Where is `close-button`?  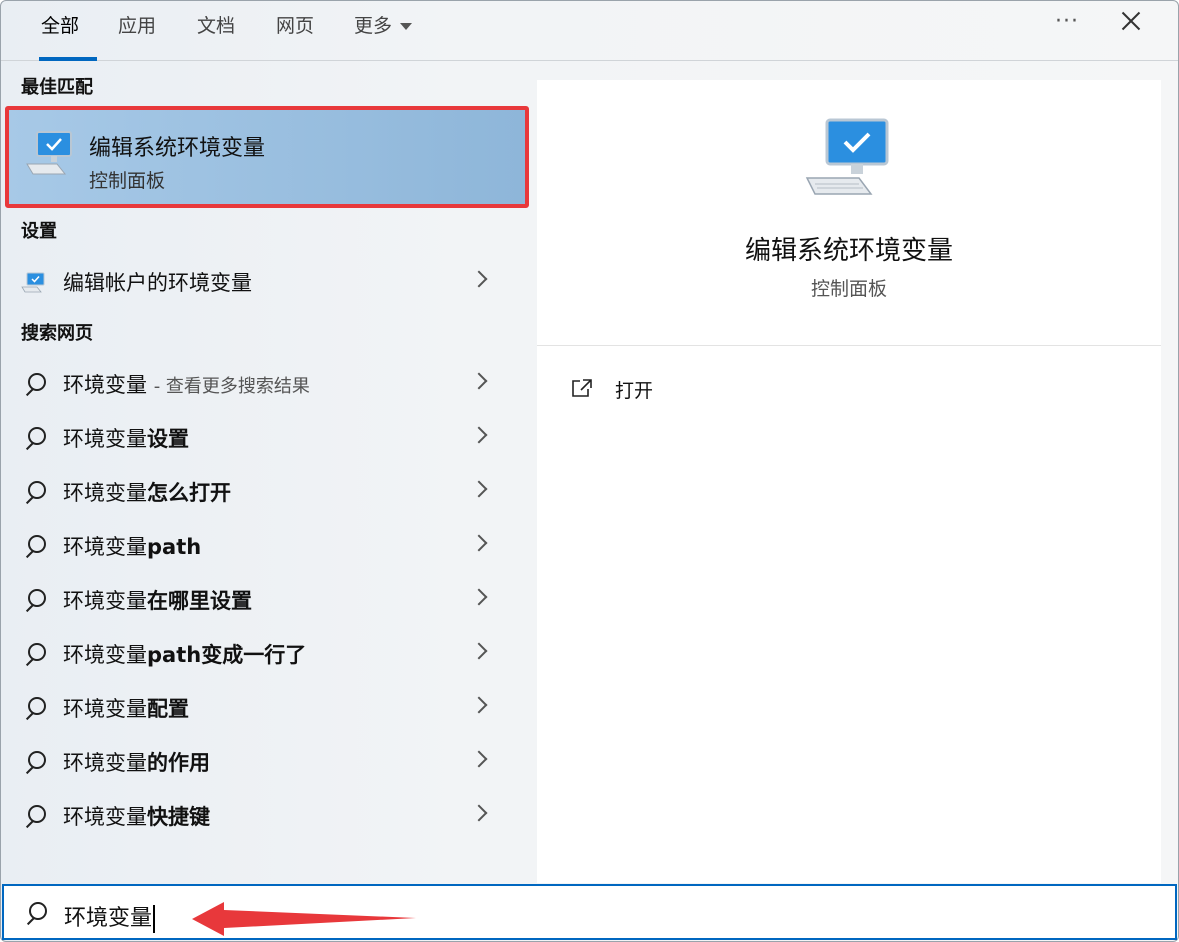
close-button is located at coordinates (1131, 21).